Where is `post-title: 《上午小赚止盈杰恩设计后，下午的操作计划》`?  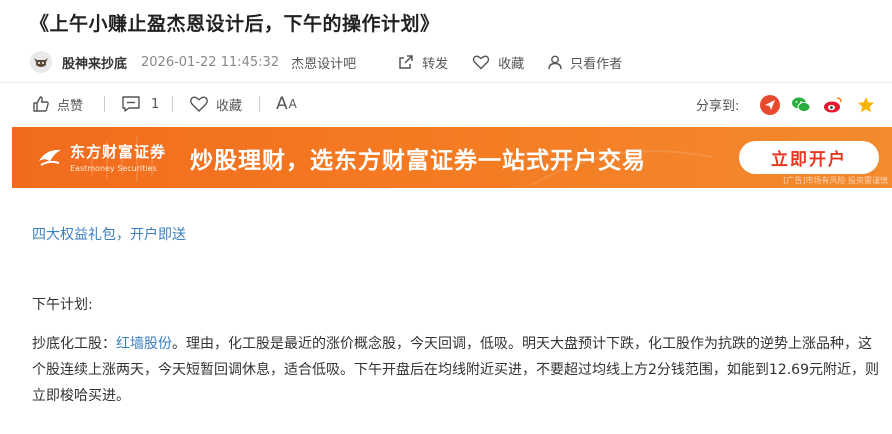
post-title: 《上午小赚止盈杰恩设计后，下午的操作计划》 is located at coordinates (235, 24).